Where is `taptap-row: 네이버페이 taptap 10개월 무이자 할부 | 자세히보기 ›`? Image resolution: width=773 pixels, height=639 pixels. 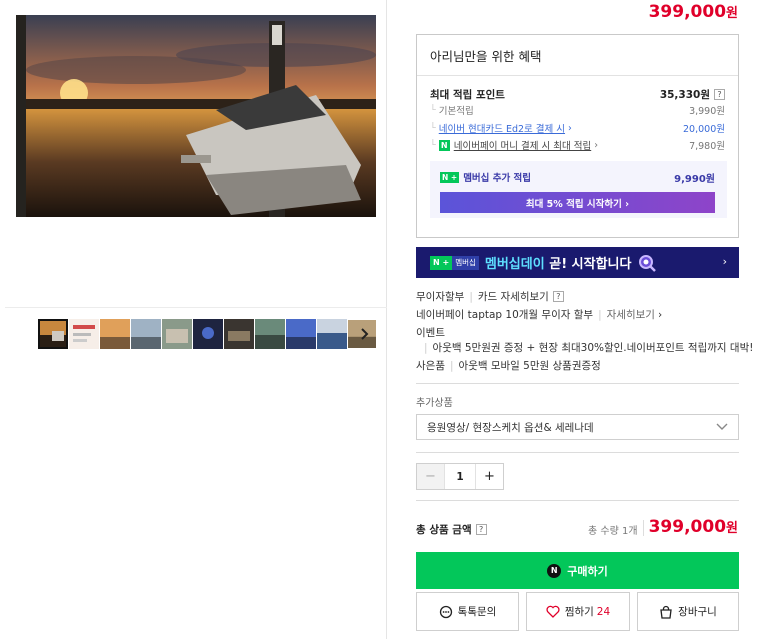
taptap-row: 네이버페이 taptap 10개월 무이자 할부 | 자세히보기 › is located at coordinates (539, 314).